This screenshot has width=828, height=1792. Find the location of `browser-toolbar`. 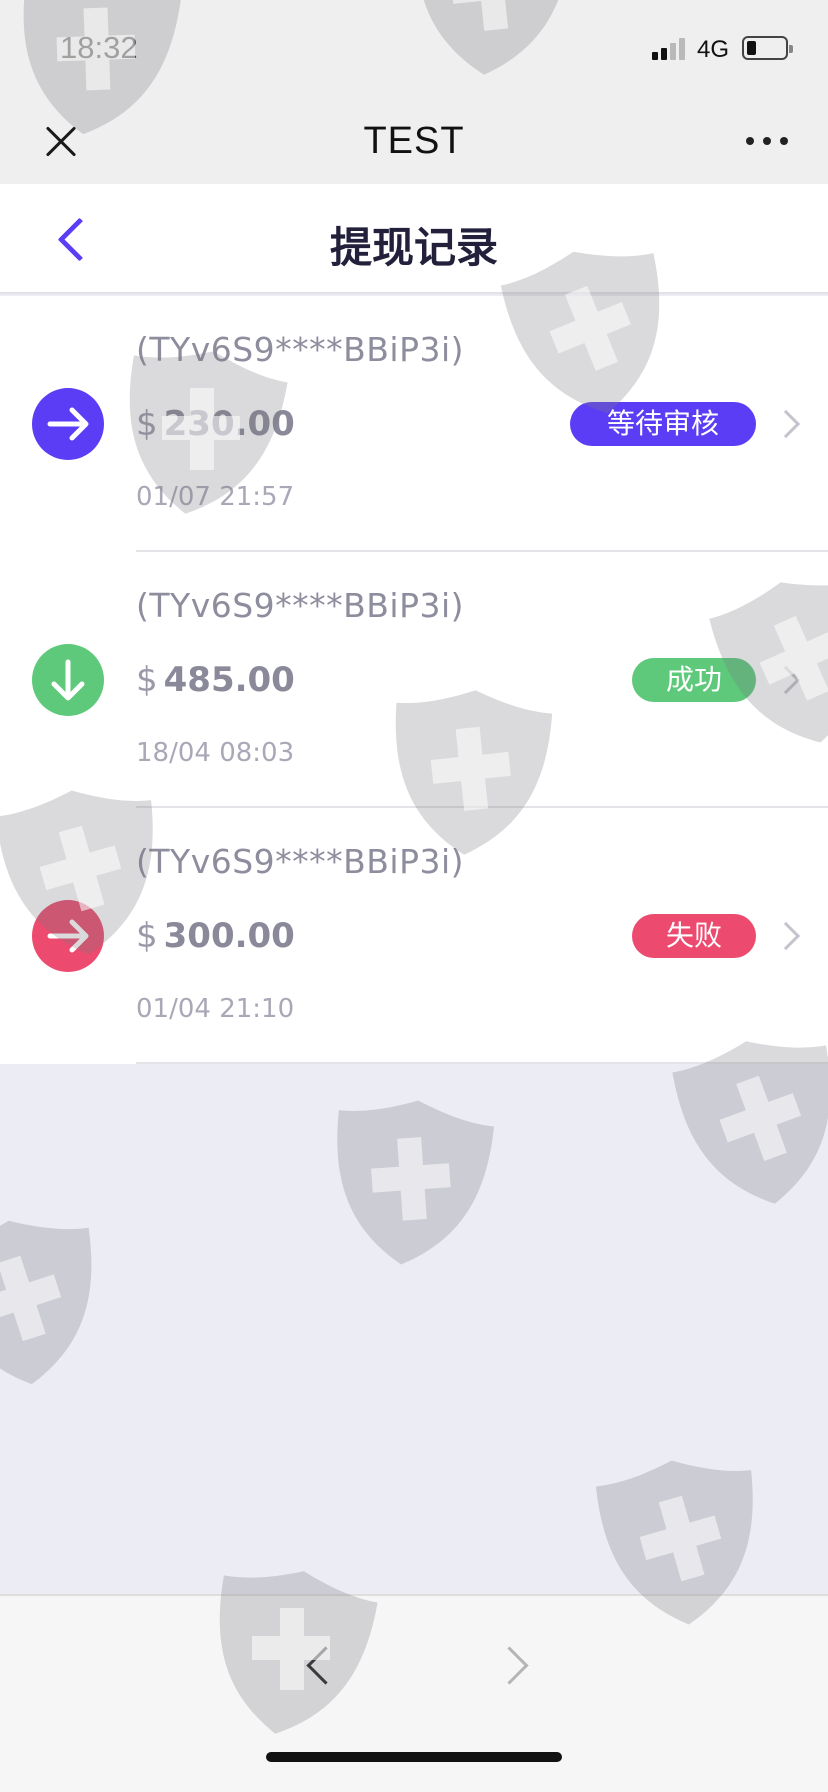

browser-toolbar is located at coordinates (414, 1693).